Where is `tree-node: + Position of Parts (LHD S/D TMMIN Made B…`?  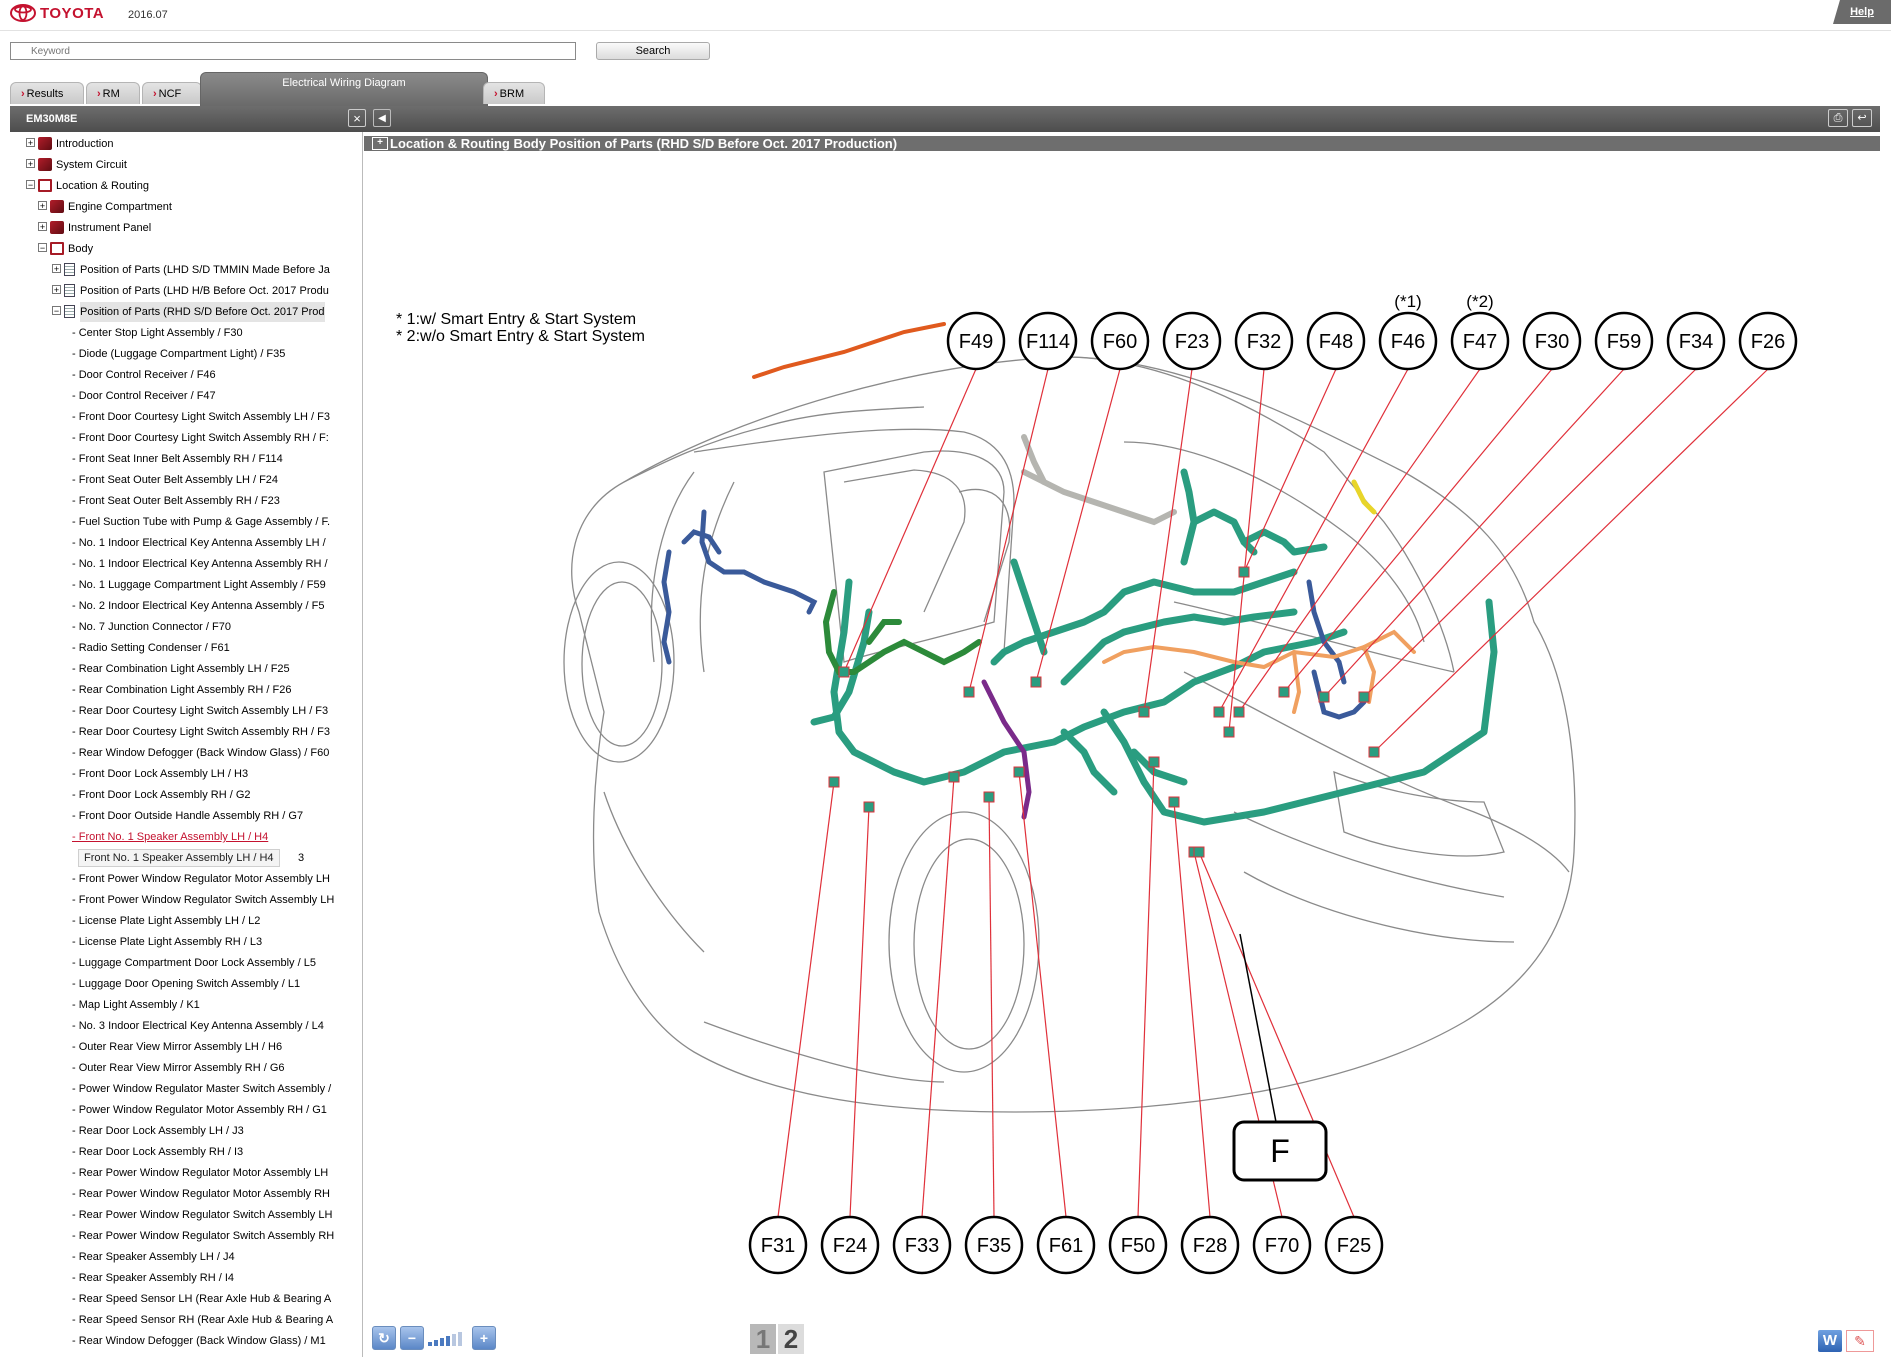
tree-node: + Position of Parts (LHD S/D TMMIN Made B… is located at coordinates (186, 270).